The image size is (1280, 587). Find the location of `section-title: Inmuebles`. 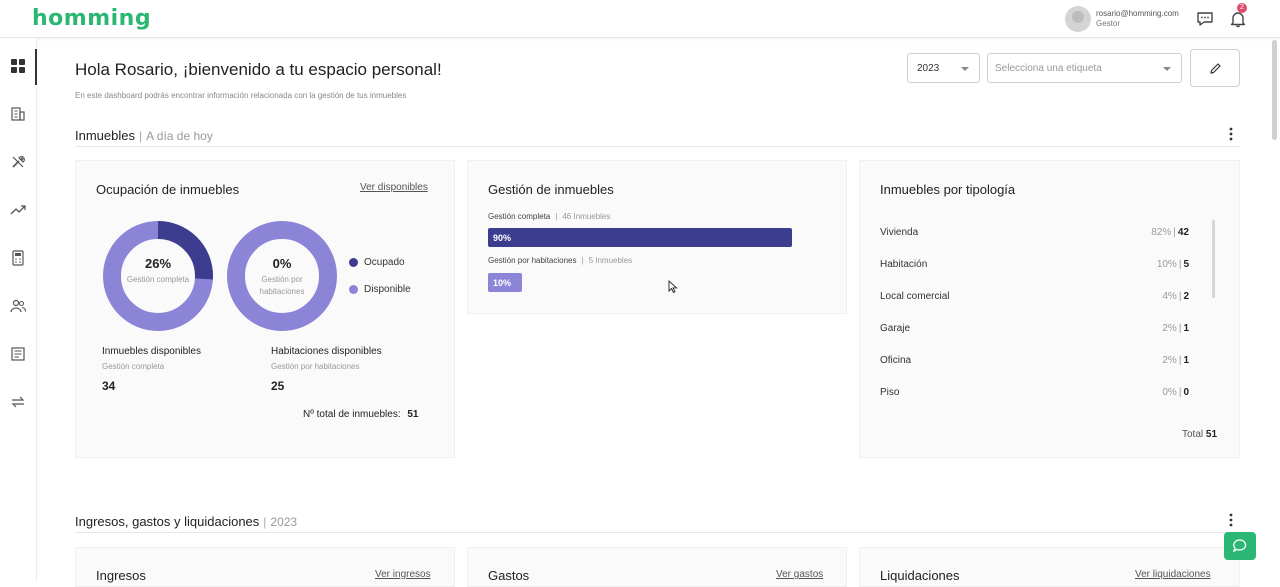

section-title: Inmuebles is located at coordinates (105, 135).